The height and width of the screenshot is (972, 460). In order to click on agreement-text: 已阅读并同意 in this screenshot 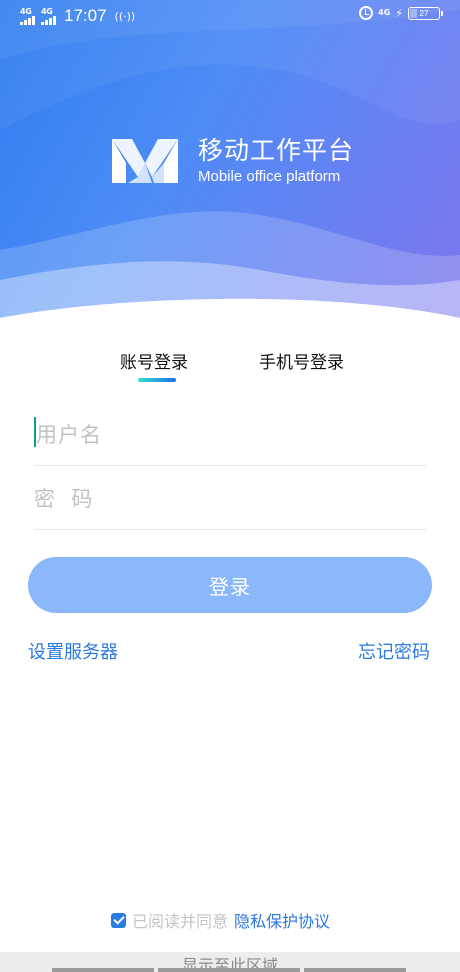, I will do `click(180, 921)`.